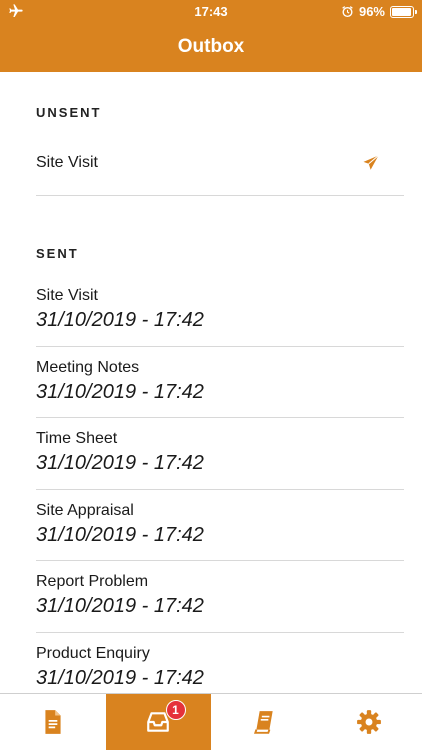  I want to click on tab-settings, so click(369, 722).